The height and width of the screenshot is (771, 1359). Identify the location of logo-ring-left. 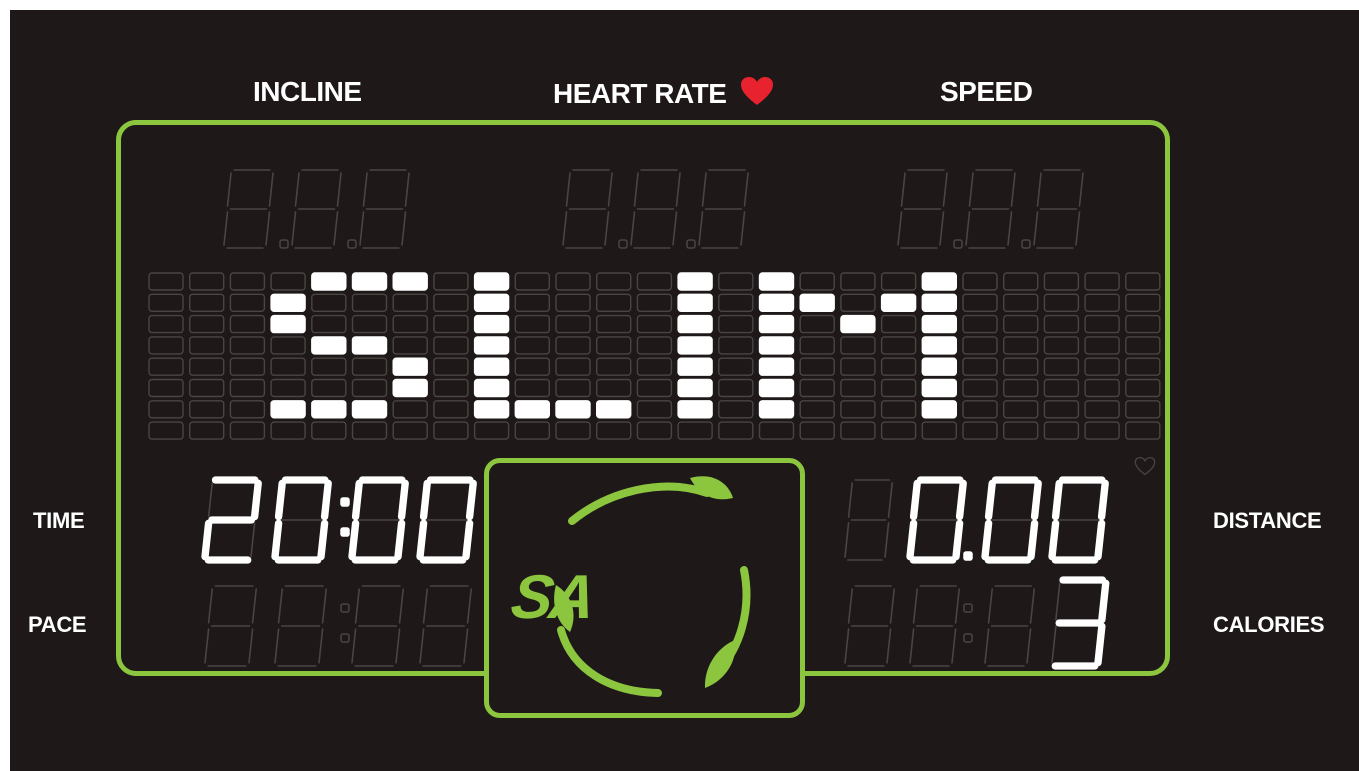
(609, 661).